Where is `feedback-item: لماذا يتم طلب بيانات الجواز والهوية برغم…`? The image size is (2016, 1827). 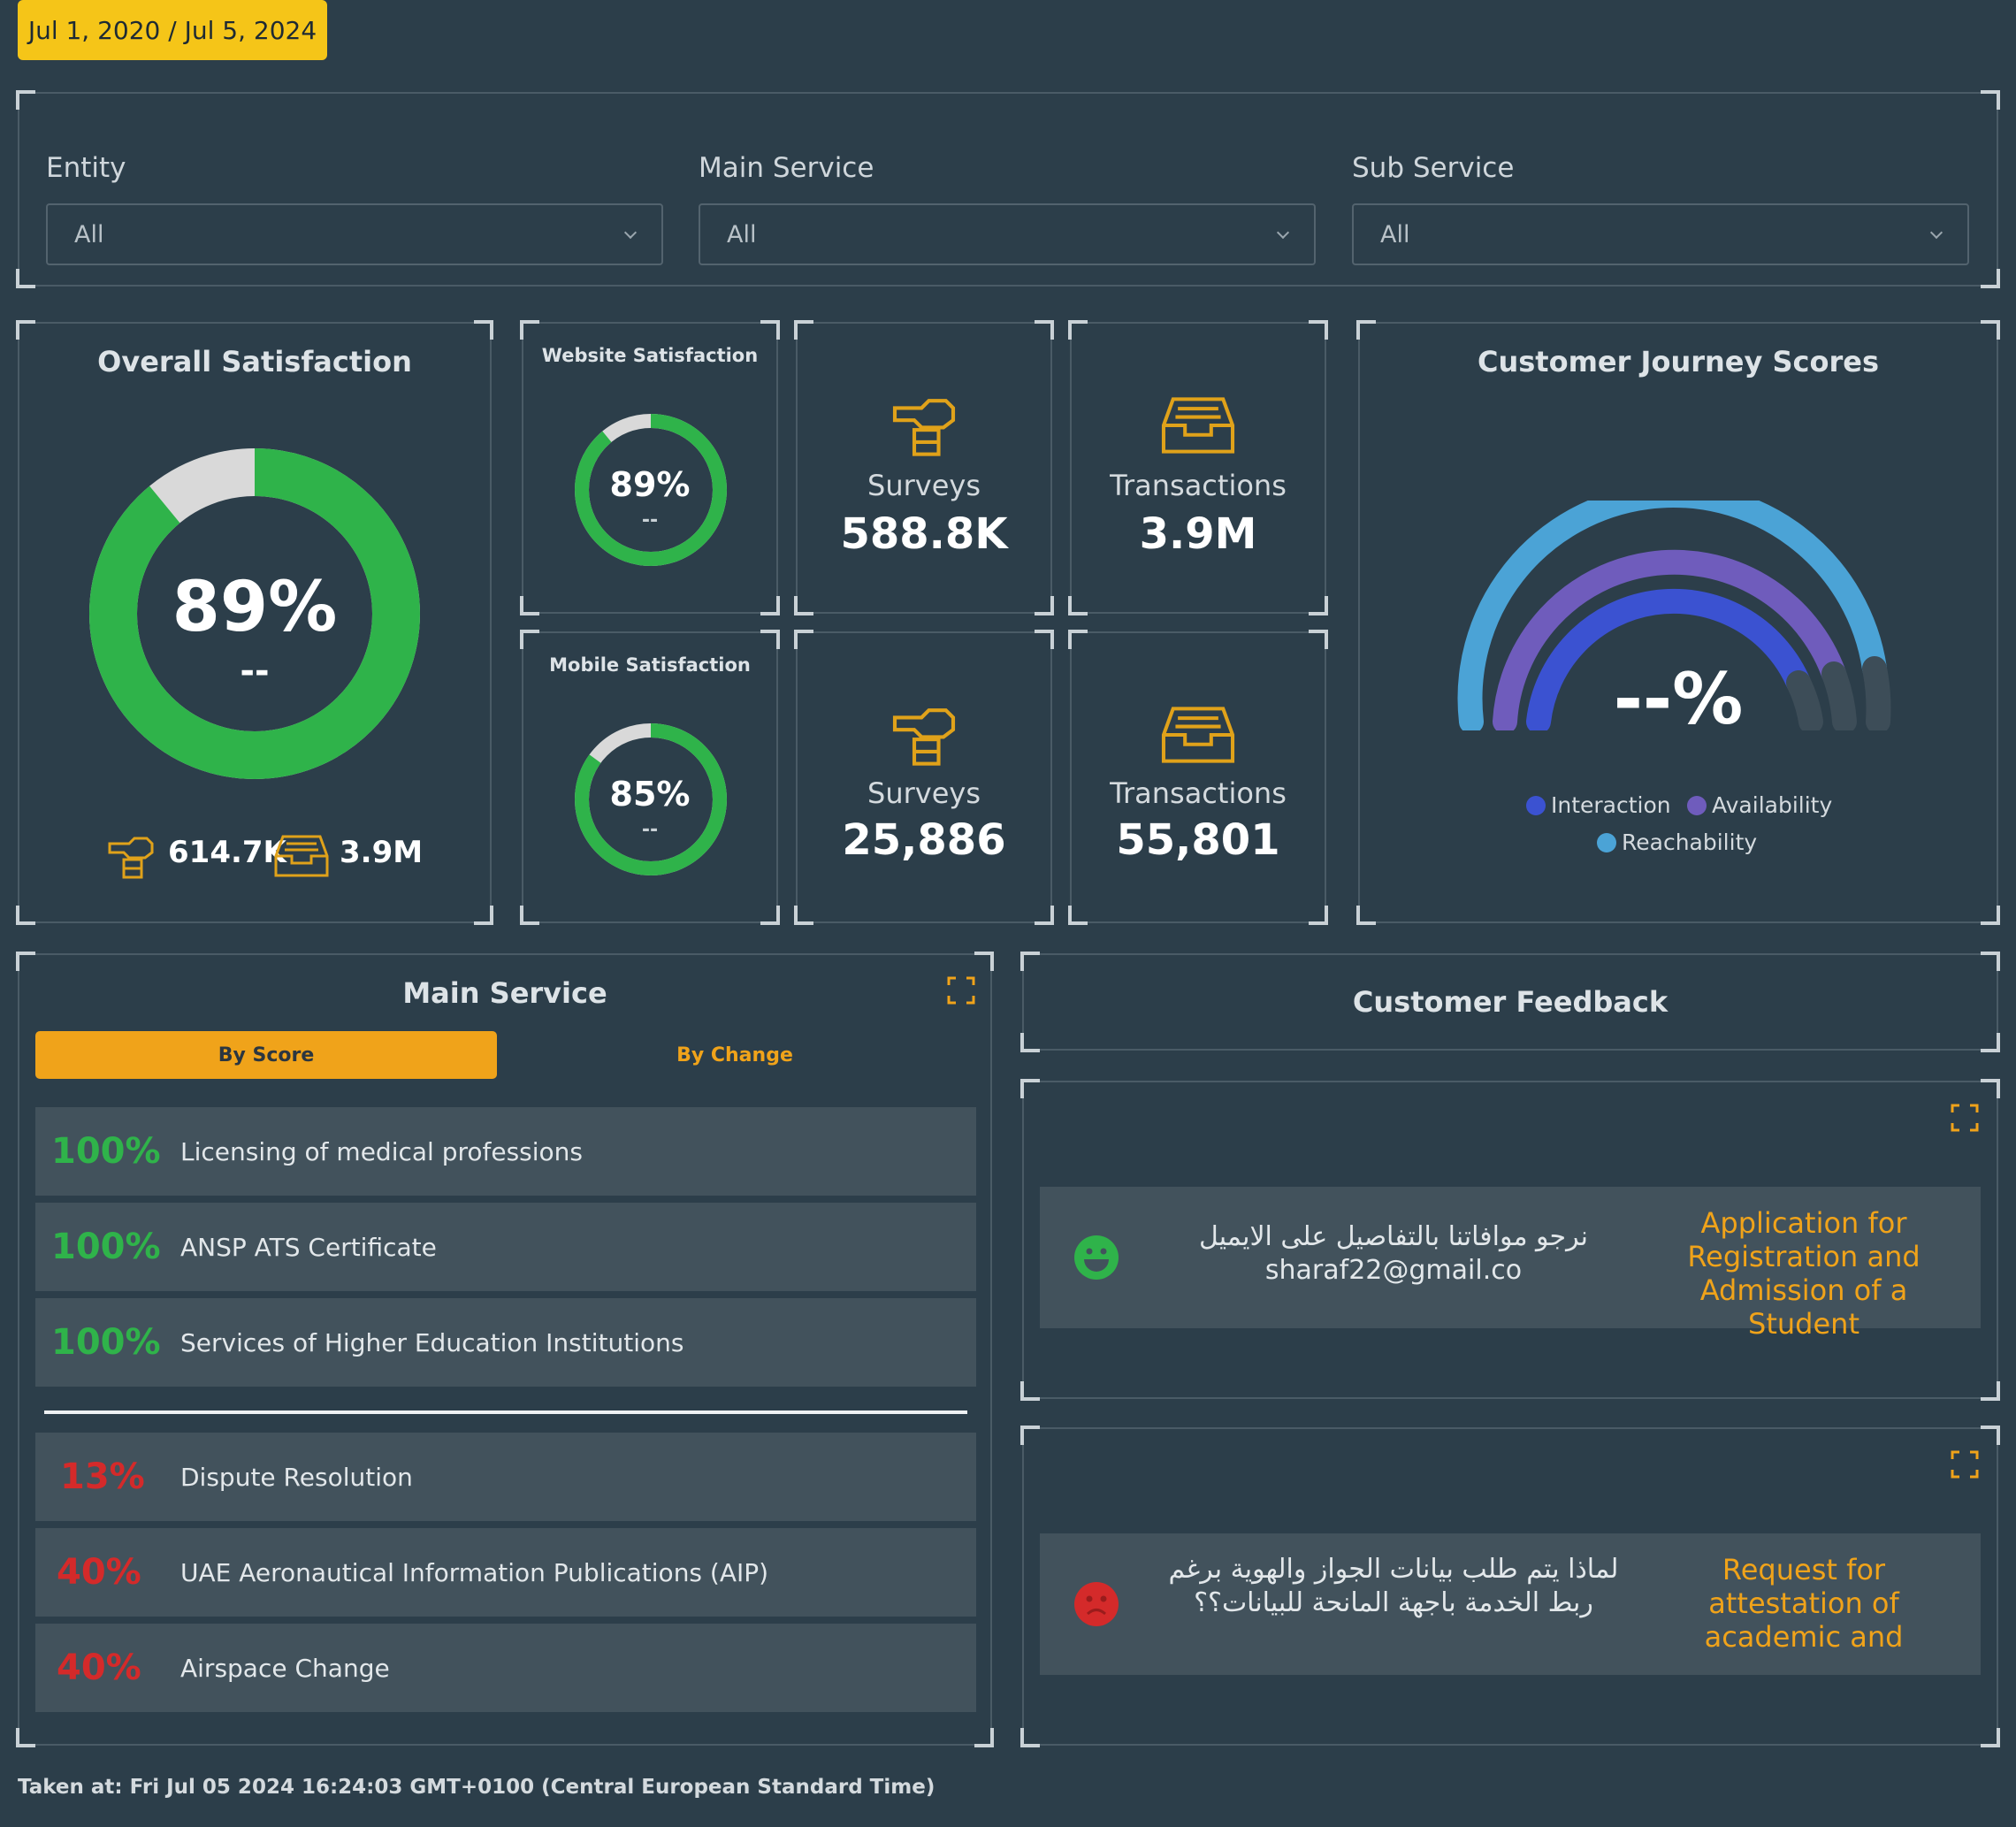
feedback-item: لماذا يتم طلب بيانات الجواز والهوية برغم… is located at coordinates (1510, 1604).